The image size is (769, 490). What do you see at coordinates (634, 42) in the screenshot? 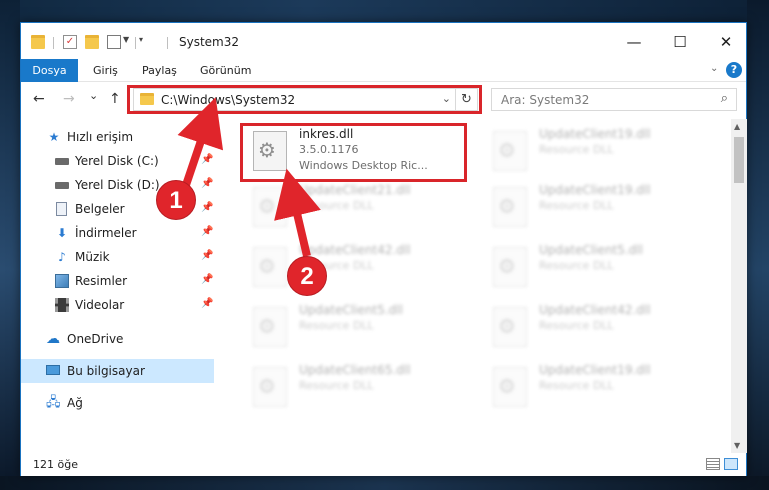
I see `minimize-button: —` at bounding box center [634, 42].